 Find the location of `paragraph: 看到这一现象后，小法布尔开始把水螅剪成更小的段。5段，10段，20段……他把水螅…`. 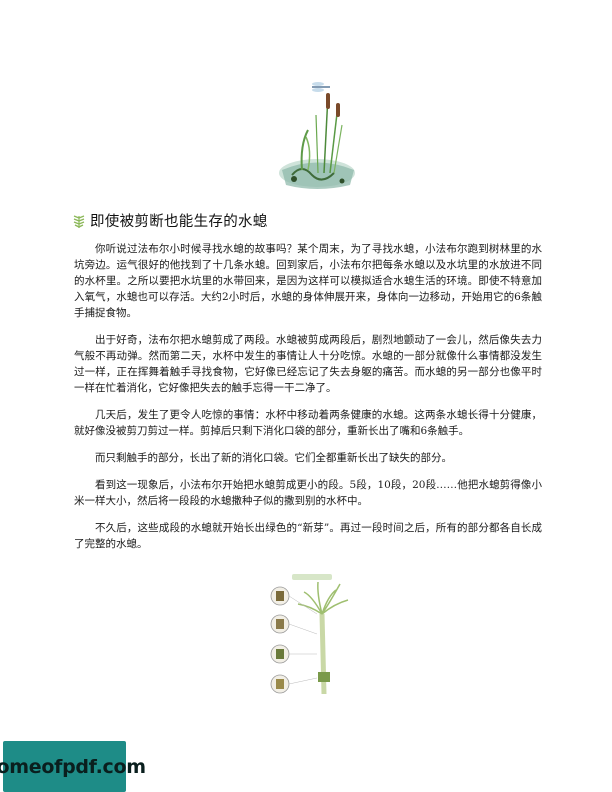

paragraph: 看到这一现象后，小法布尔开始把水螅剪成更小的段。5段，10段，20段……他把水螅… is located at coordinates (308, 493).